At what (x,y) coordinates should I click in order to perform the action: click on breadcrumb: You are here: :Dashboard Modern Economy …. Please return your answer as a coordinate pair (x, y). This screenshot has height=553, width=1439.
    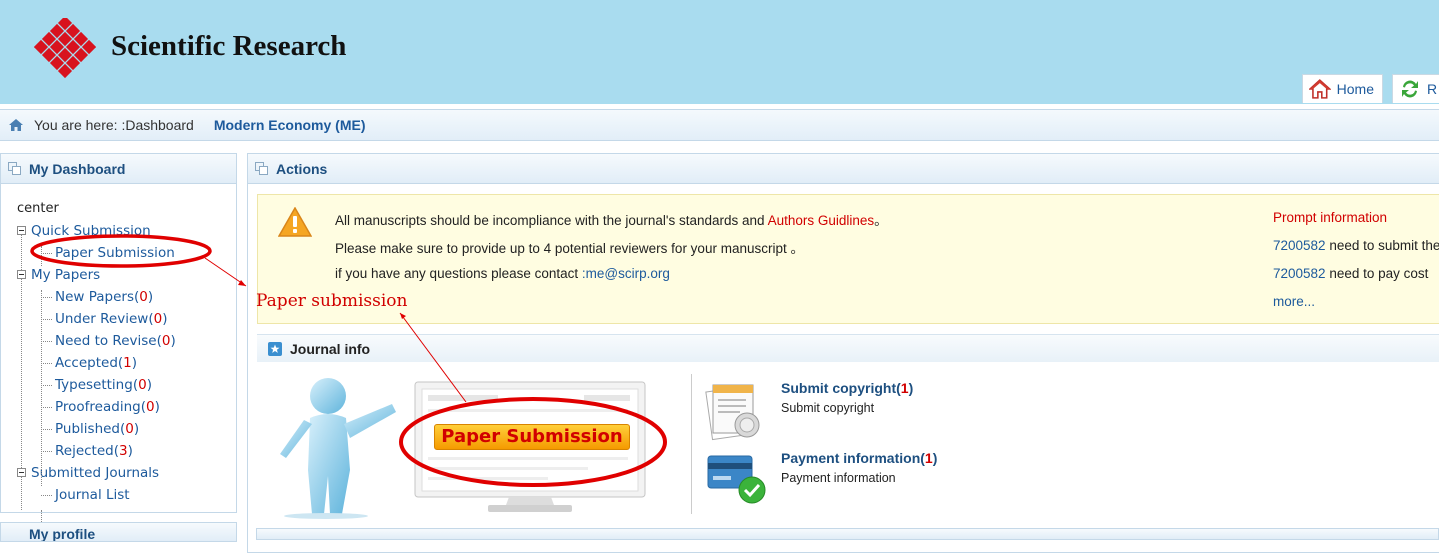
    Looking at the image, I should click on (719, 125).